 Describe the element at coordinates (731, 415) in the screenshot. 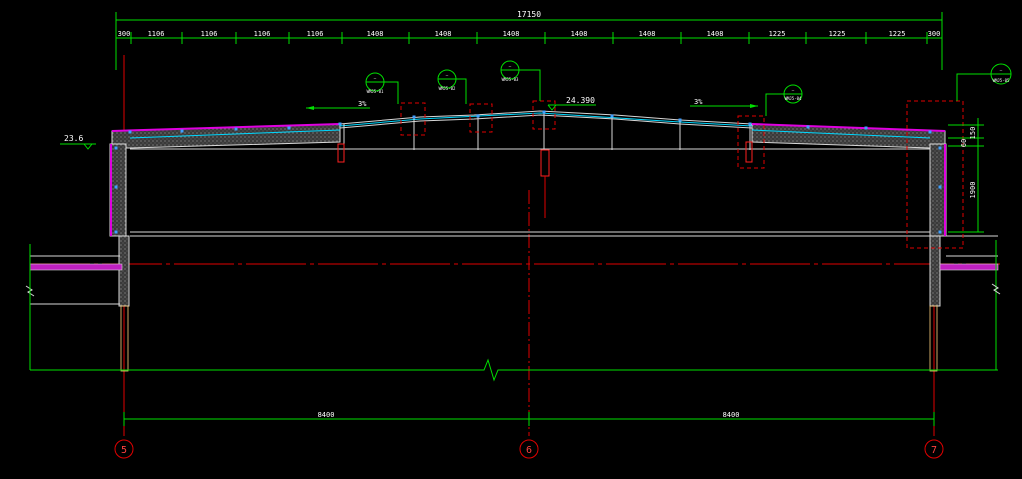

I see `right-span-text: 8400` at that location.